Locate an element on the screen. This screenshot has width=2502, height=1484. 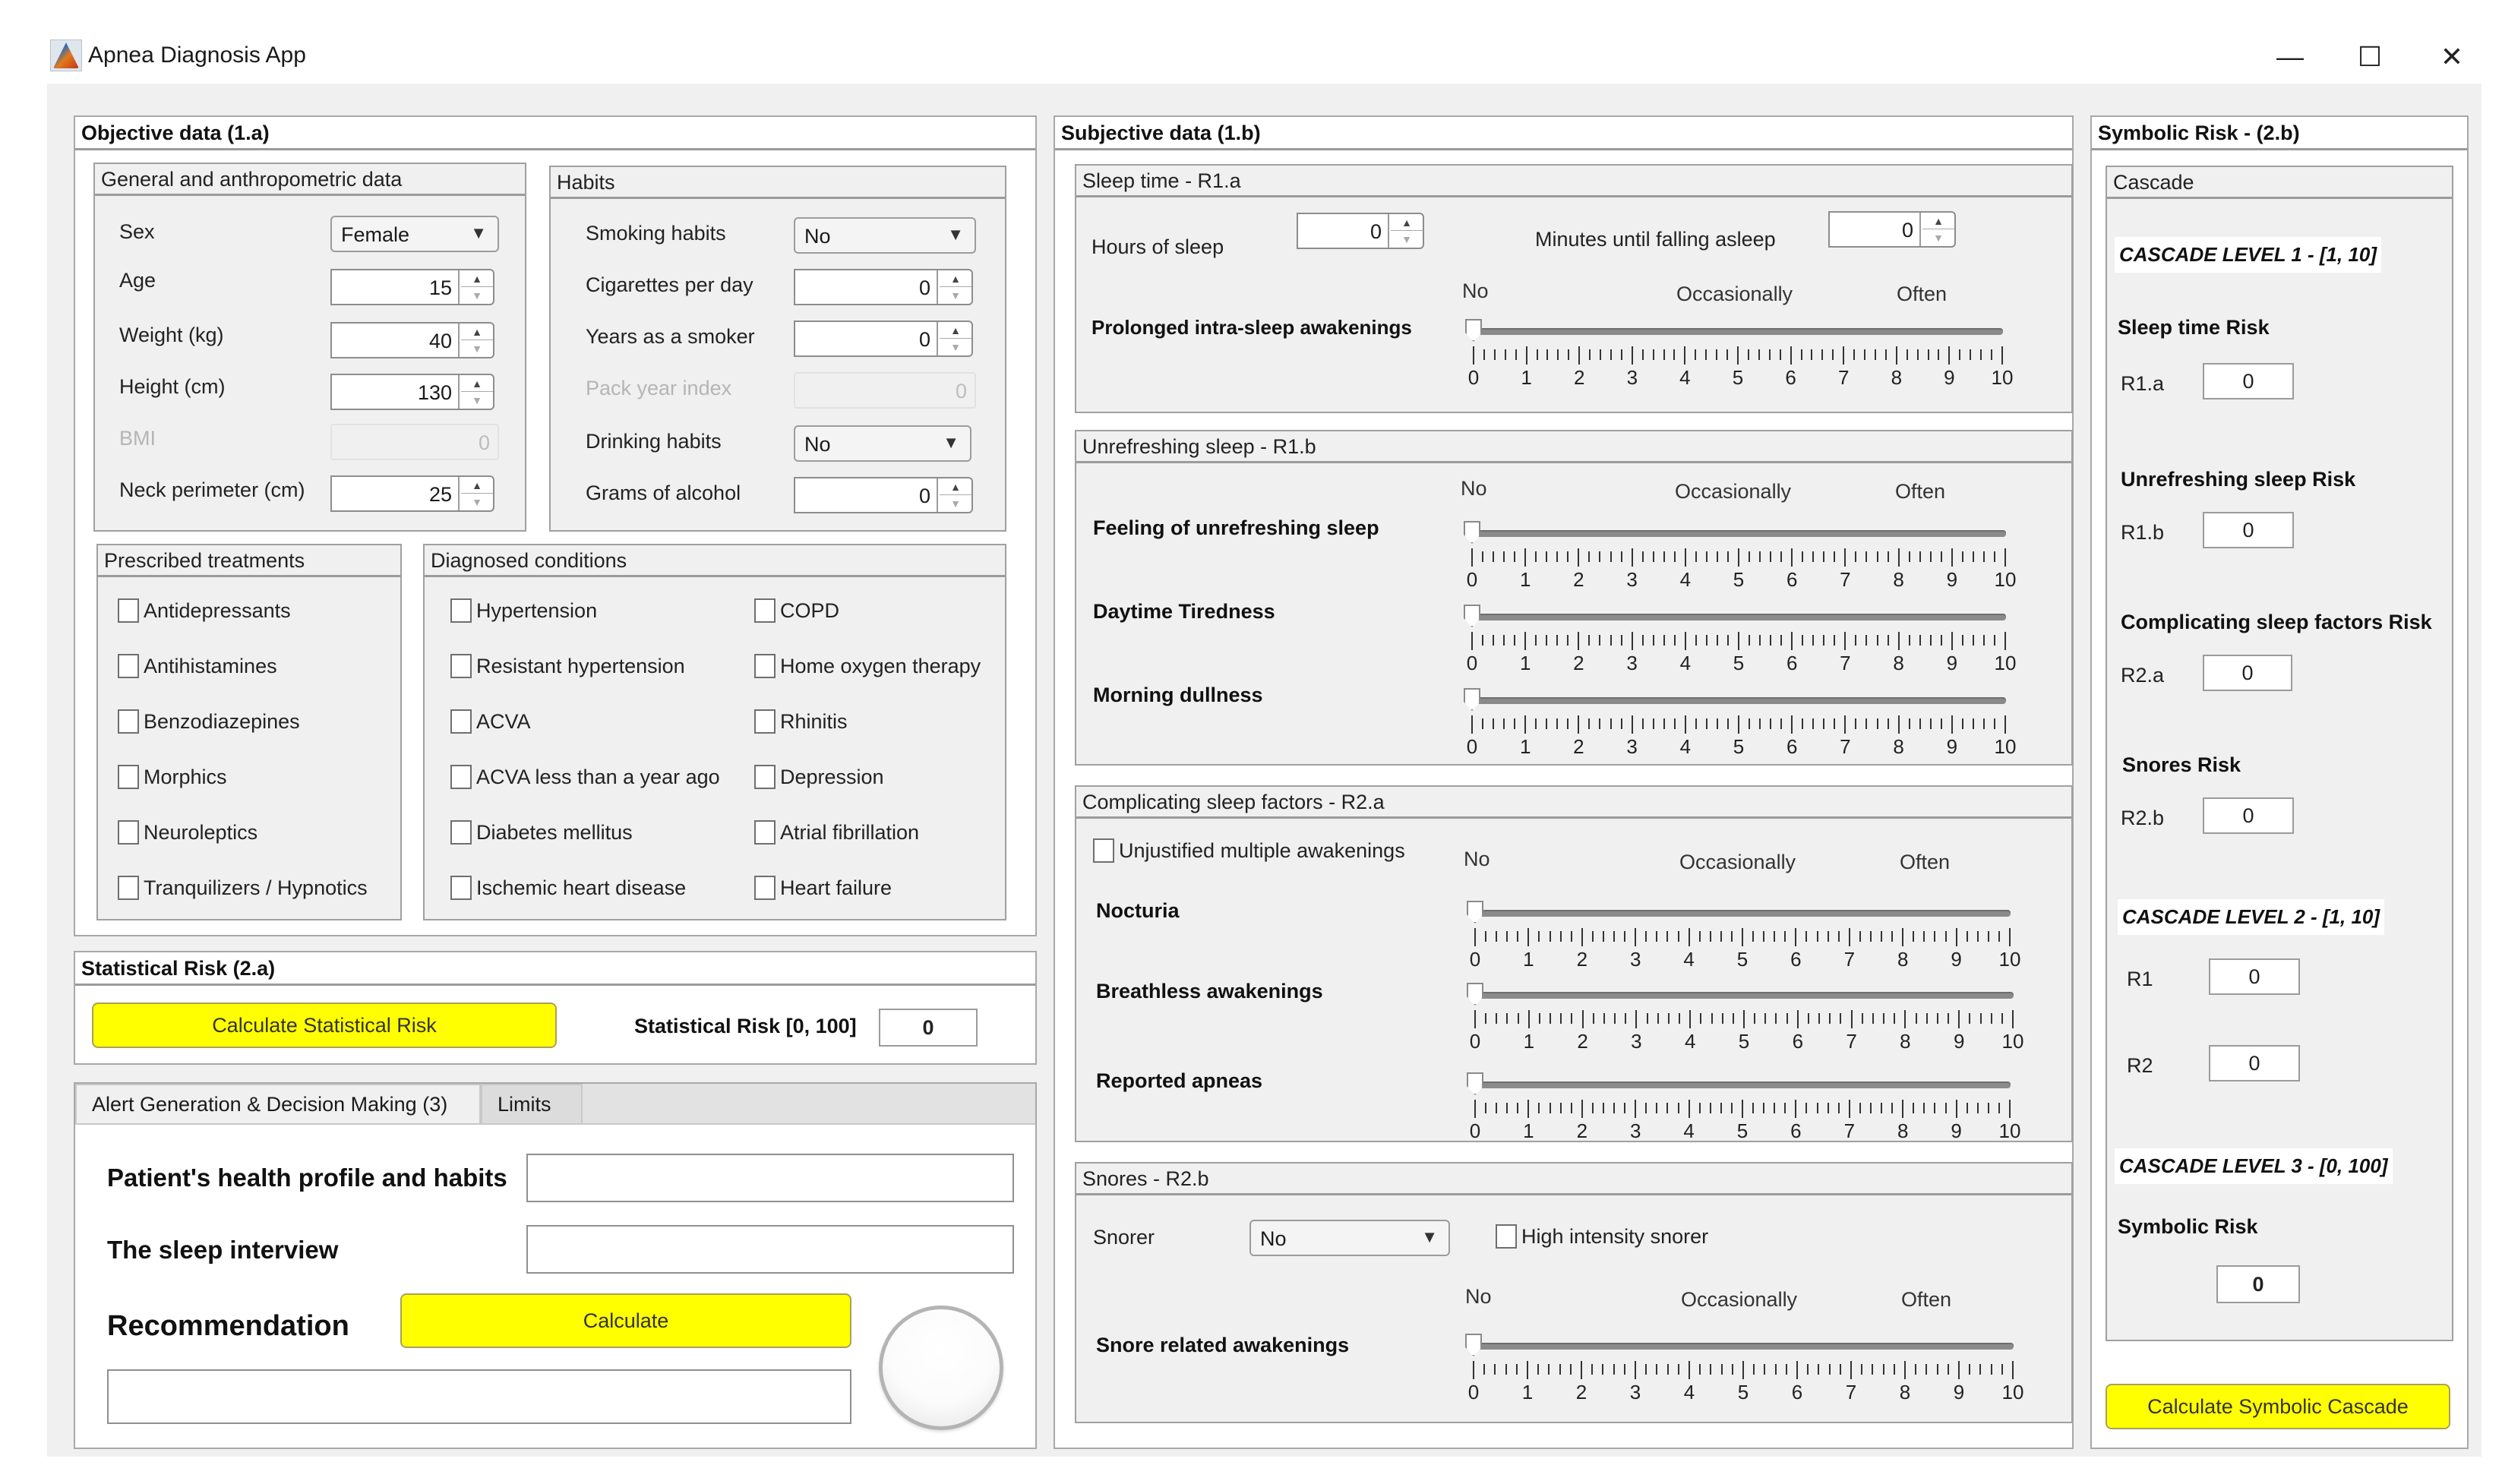
minimize-icon: — is located at coordinates (2290, 57).